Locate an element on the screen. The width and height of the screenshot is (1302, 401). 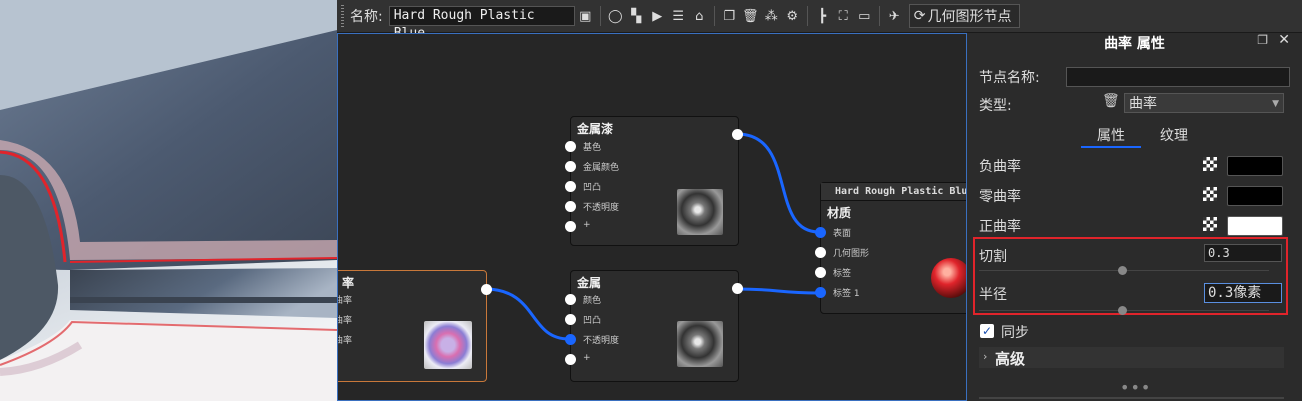
port-label: 颜色 is located at coordinates (592, 301).